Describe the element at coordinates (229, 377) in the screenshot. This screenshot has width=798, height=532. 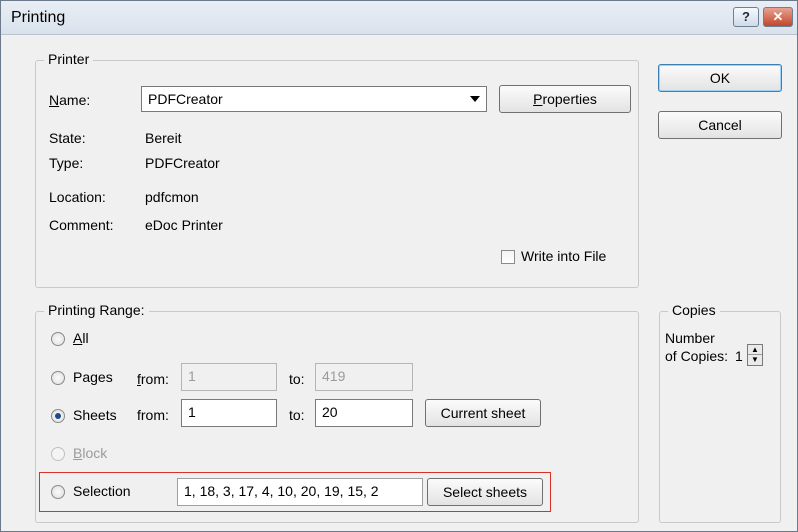
I see `pages-from-input: 1` at that location.